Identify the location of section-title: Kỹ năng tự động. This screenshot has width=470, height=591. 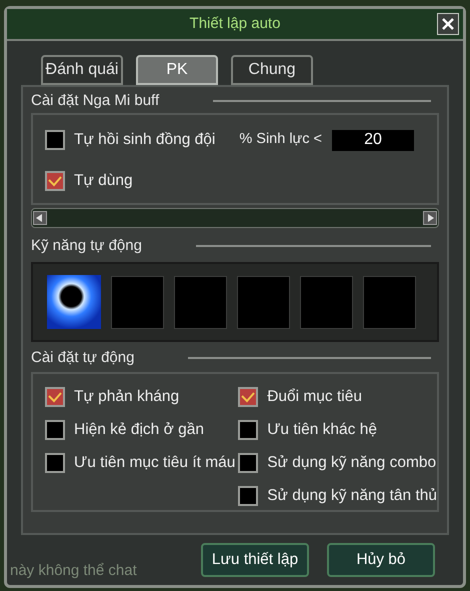
(86, 246).